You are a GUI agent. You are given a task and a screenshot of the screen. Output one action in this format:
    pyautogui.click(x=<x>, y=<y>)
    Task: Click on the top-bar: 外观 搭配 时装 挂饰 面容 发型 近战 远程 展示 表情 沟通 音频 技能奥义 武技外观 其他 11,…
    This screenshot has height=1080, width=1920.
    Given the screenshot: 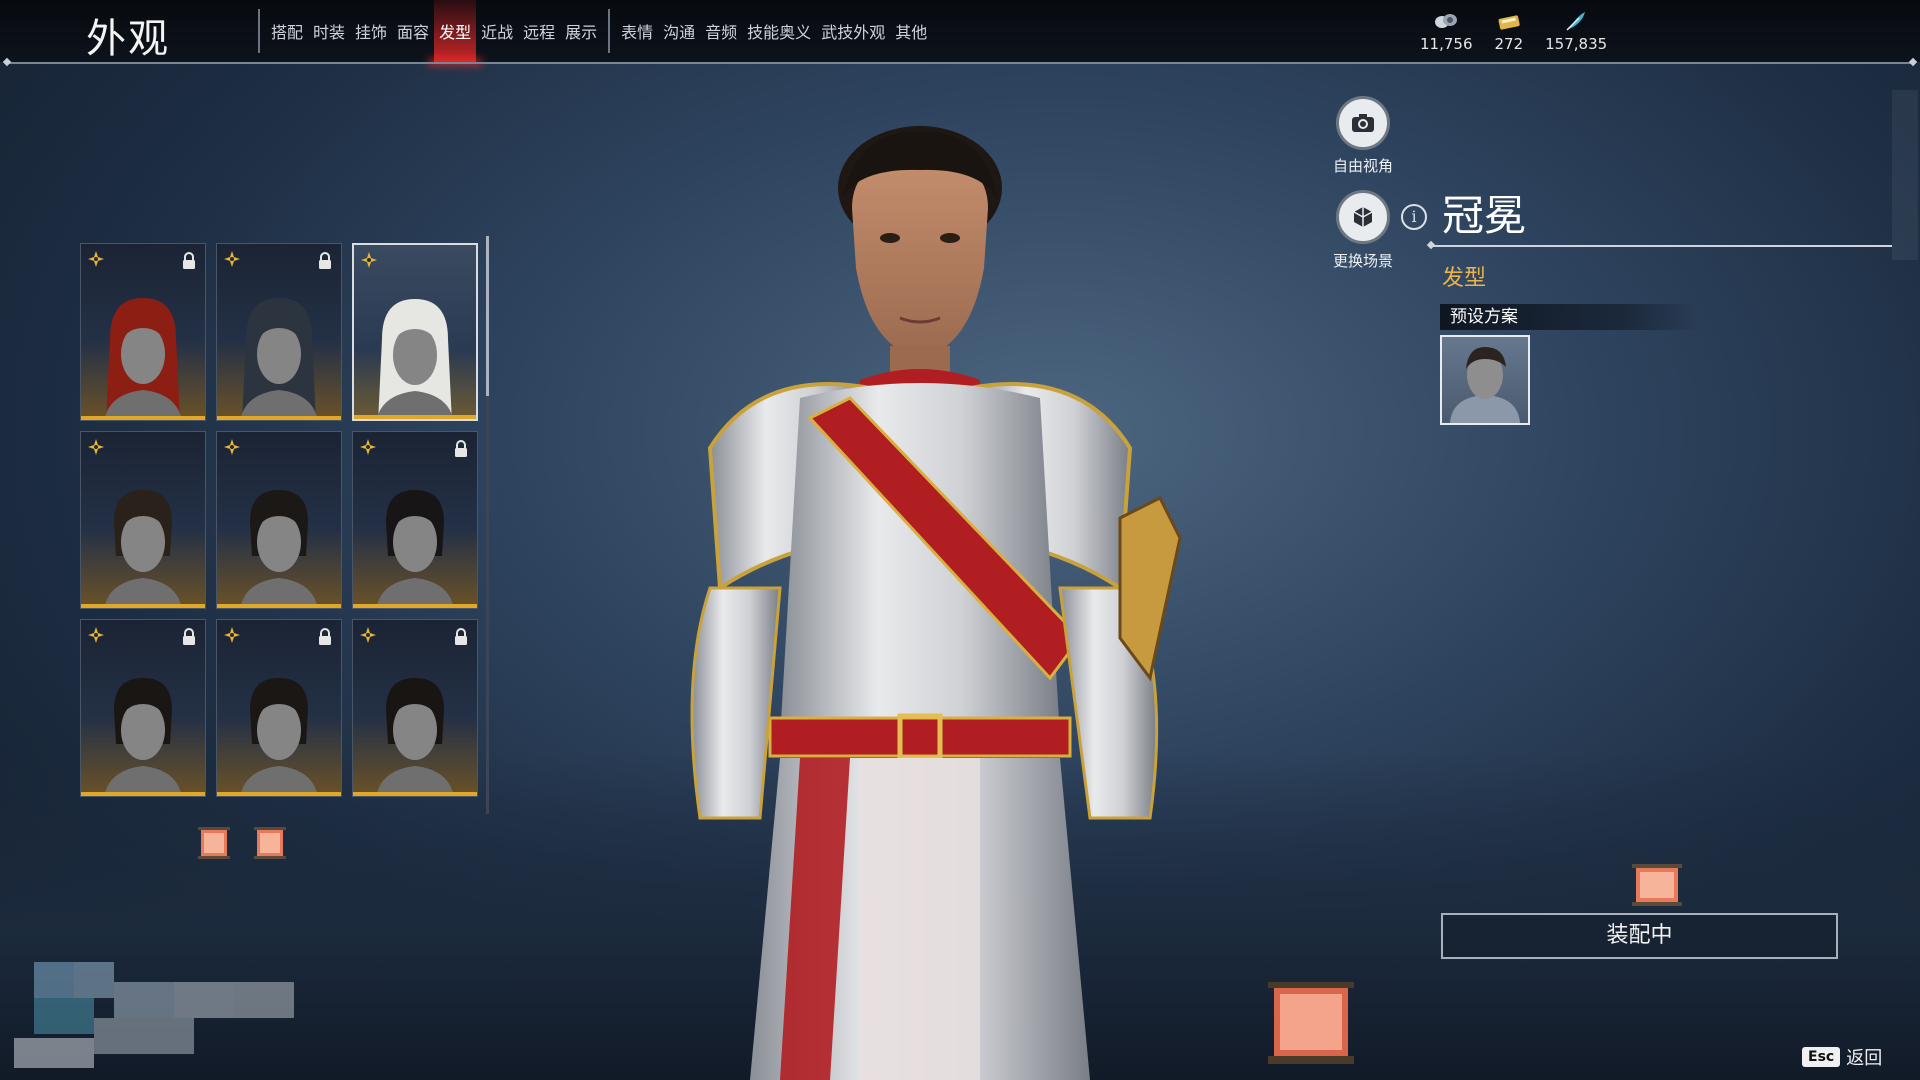 What is the action you would take?
    pyautogui.click(x=960, y=31)
    